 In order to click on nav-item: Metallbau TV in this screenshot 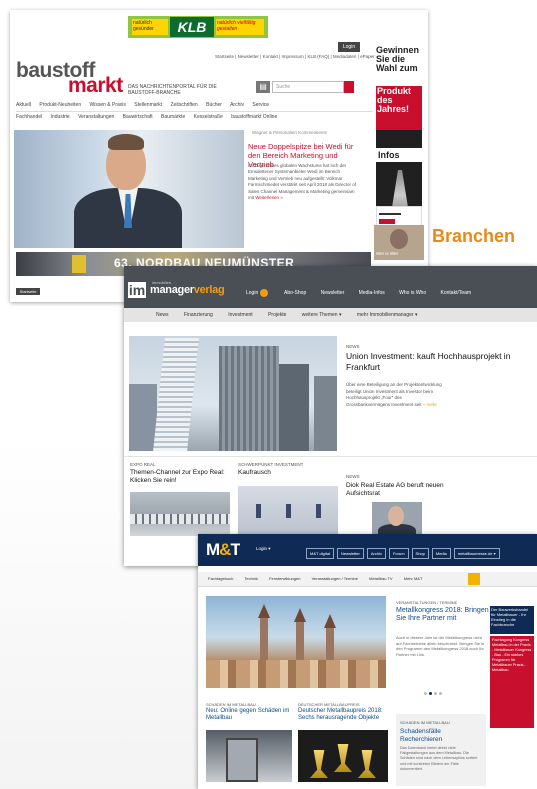, I will do `click(381, 578)`.